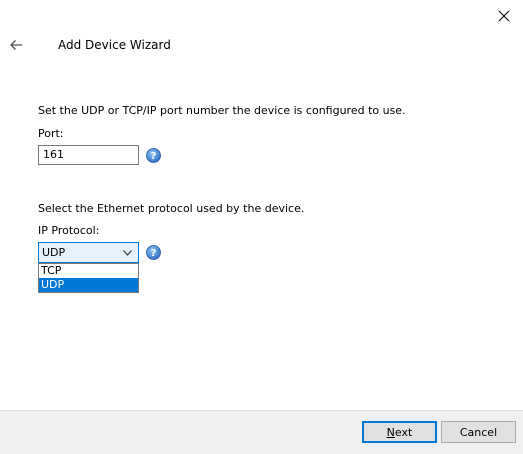  What do you see at coordinates (127, 252) in the screenshot?
I see `chevron-down-icon` at bounding box center [127, 252].